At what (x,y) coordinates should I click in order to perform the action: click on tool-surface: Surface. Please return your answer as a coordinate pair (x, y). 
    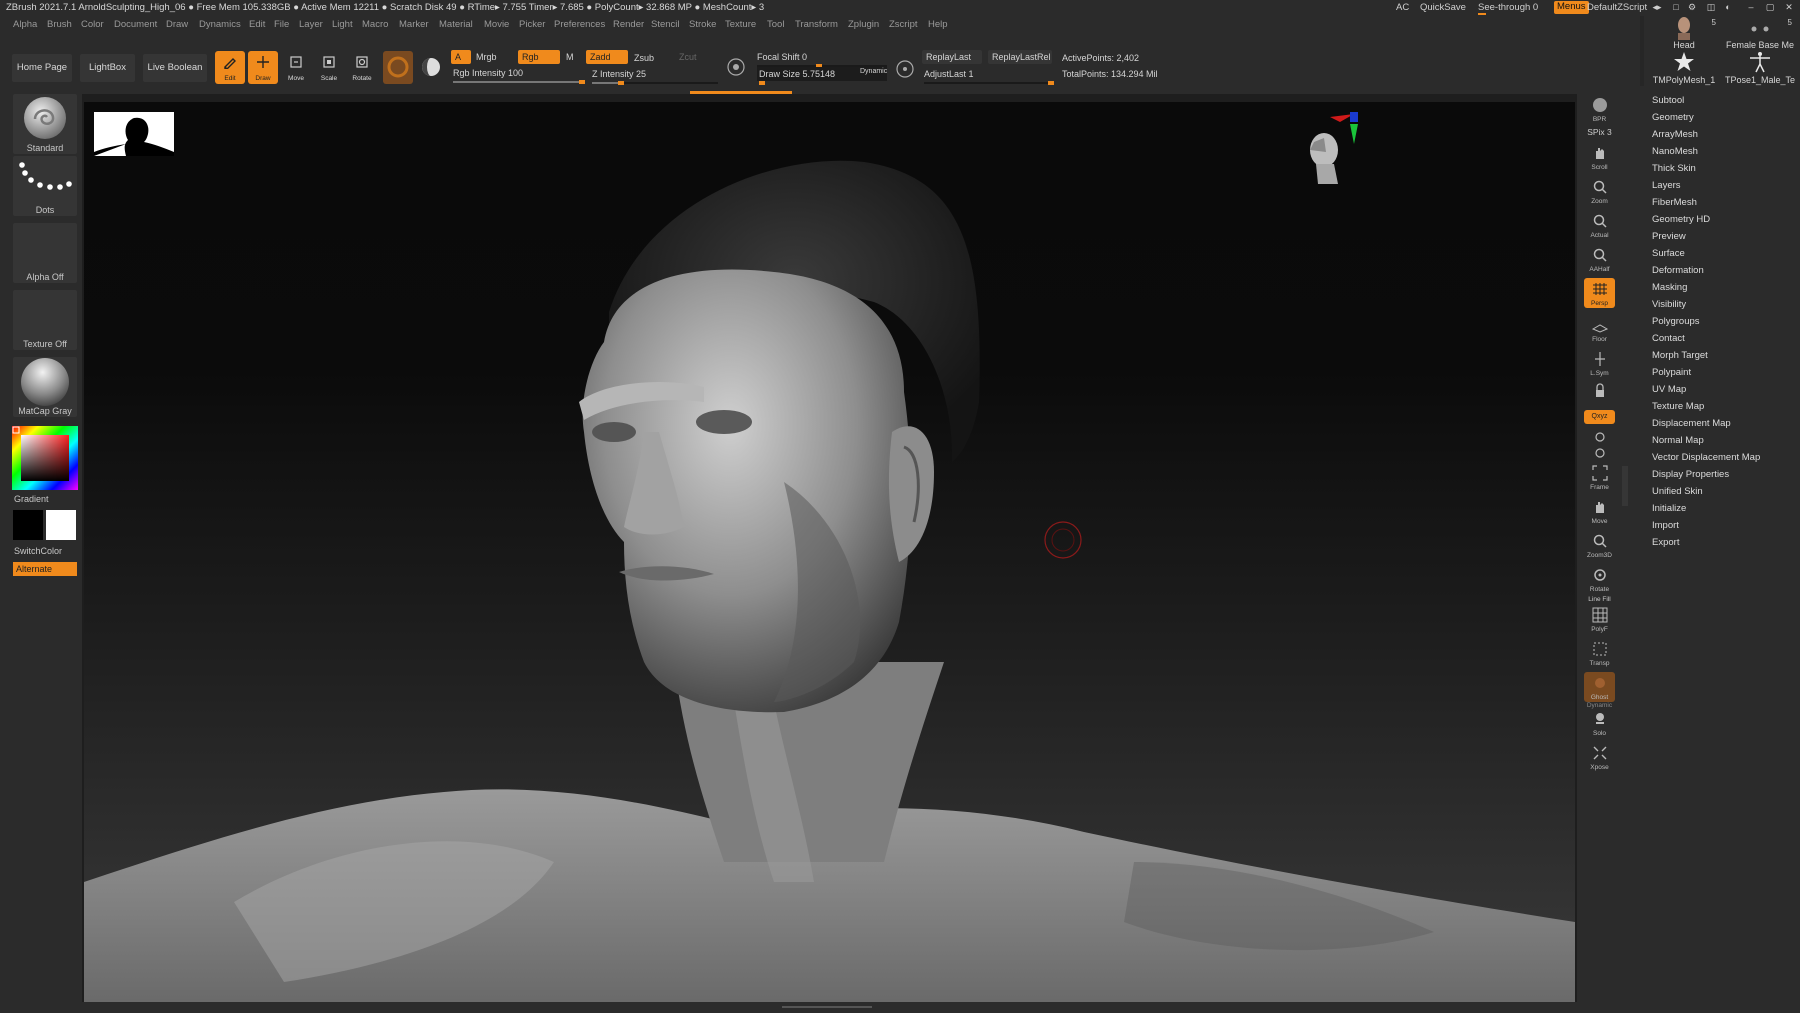
    Looking at the image, I should click on (1668, 253).